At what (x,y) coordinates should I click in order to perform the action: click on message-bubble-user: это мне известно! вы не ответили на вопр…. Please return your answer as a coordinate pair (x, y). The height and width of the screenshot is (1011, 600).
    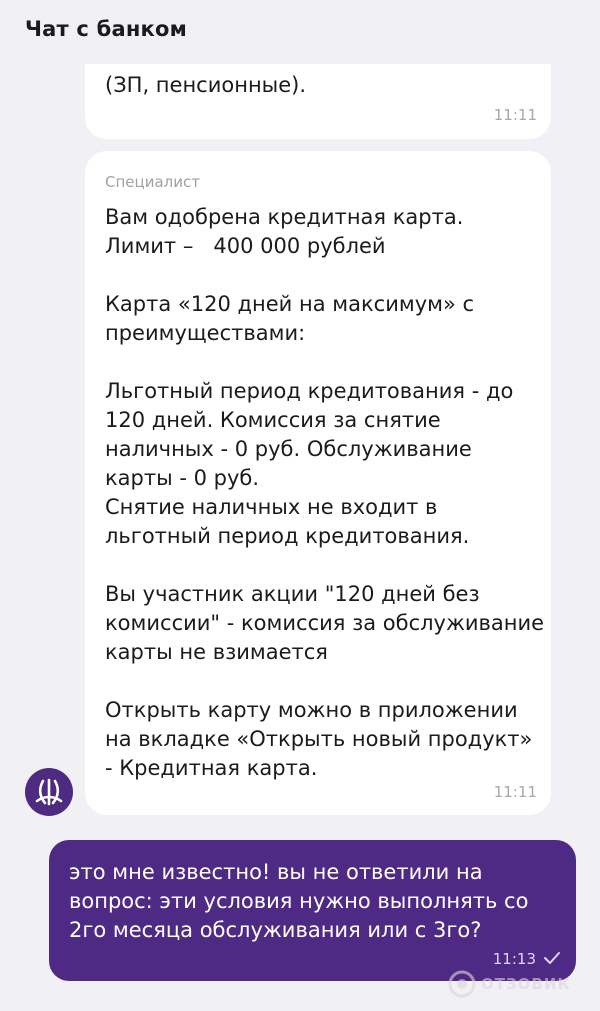
    Looking at the image, I should click on (312, 910).